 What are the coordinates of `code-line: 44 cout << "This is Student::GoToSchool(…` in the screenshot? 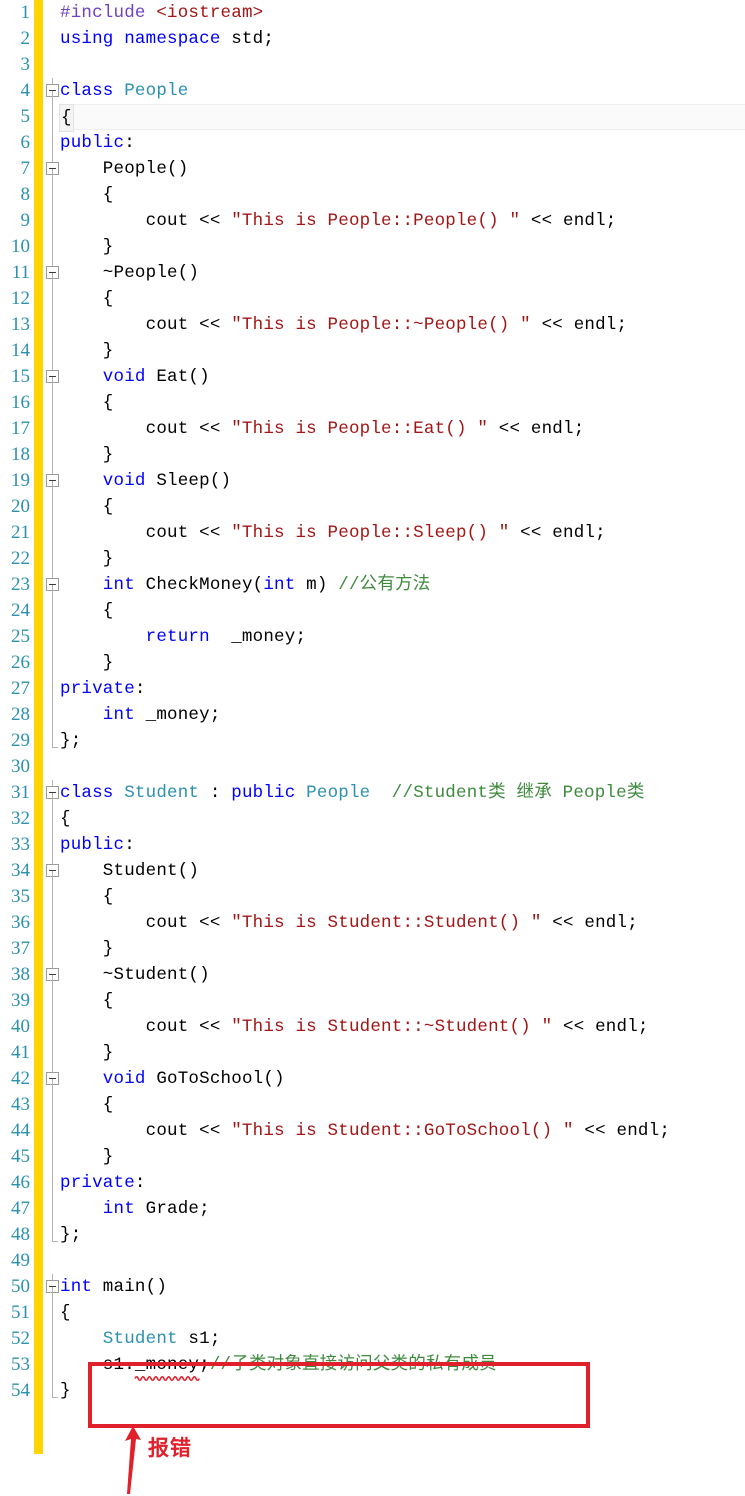 It's located at (372, 1131).